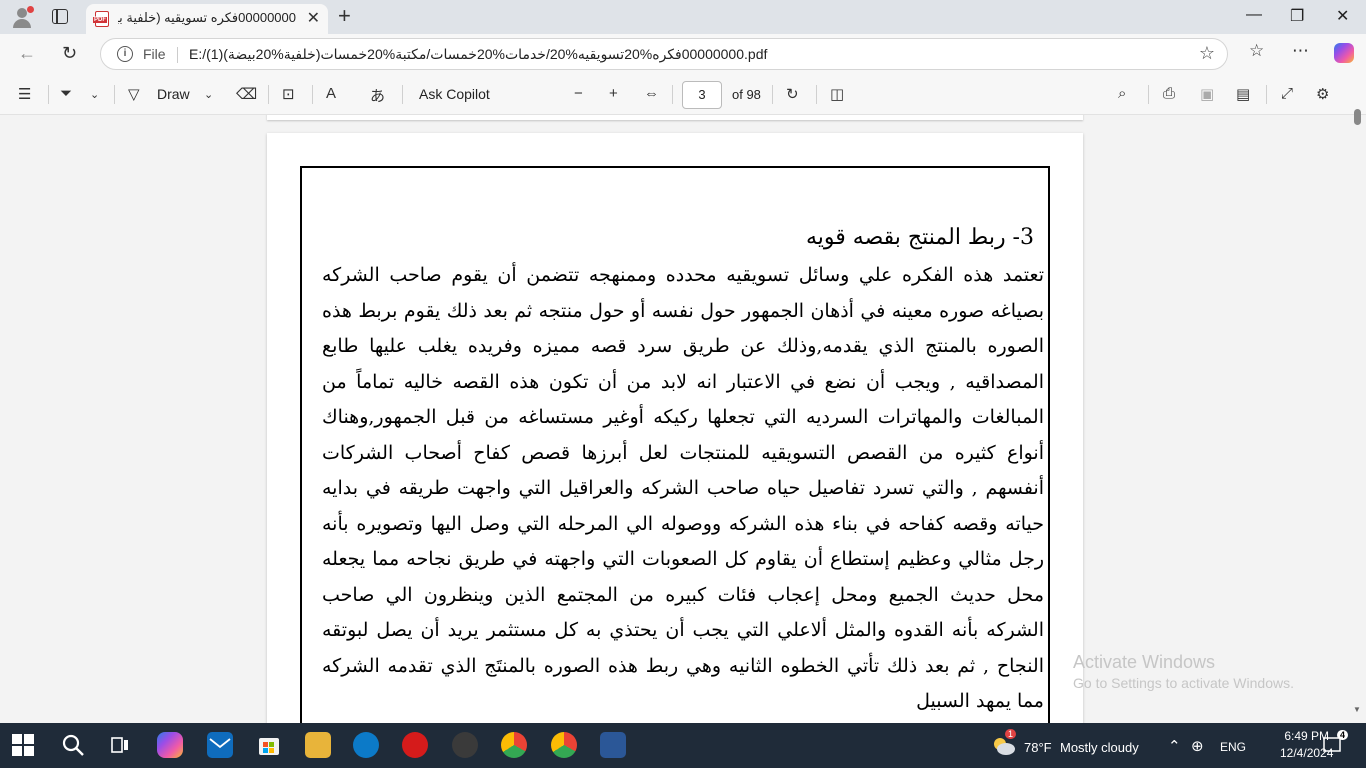  I want to click on watermark-subtitle: Go to Settings to activate Windows., so click(1183, 683).